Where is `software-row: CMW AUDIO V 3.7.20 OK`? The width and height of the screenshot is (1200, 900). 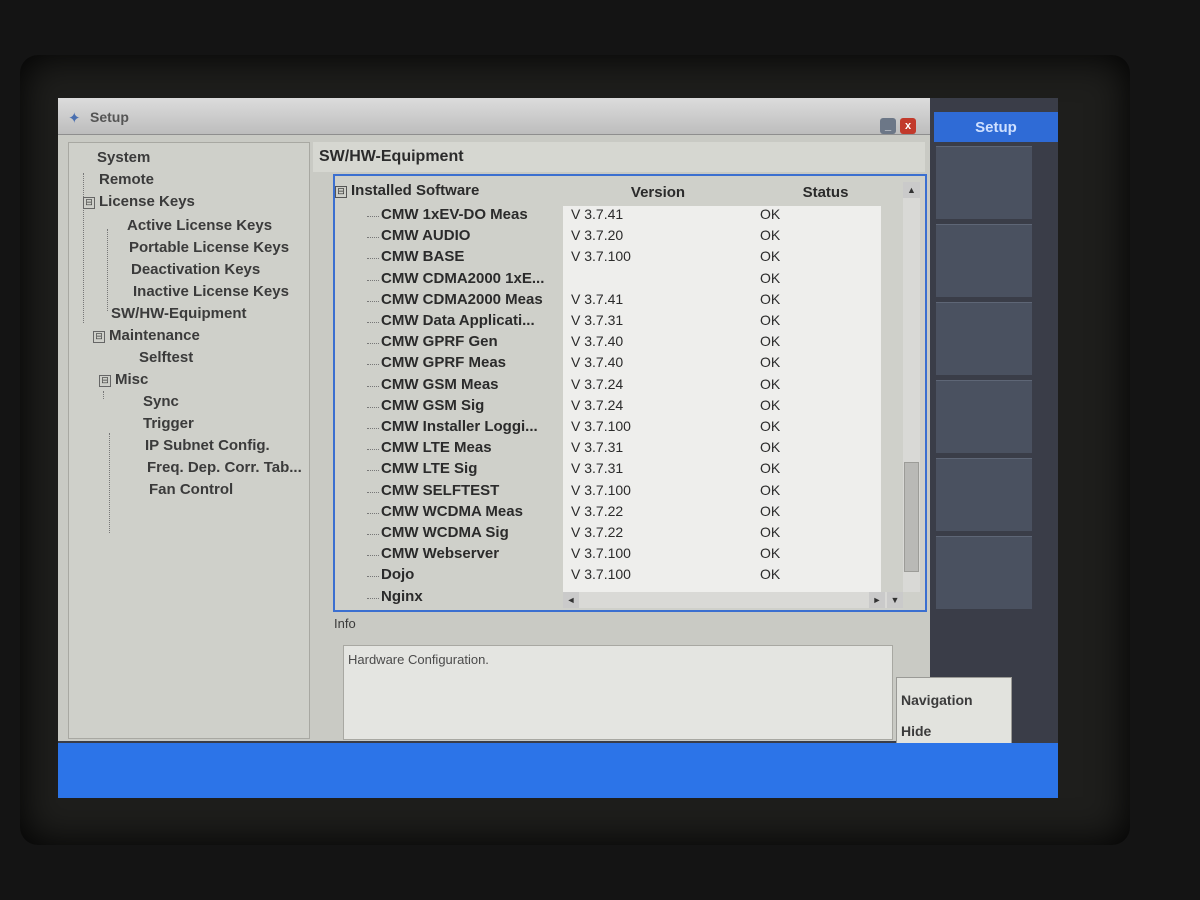 software-row: CMW AUDIO V 3.7.20 OK is located at coordinates (615, 237).